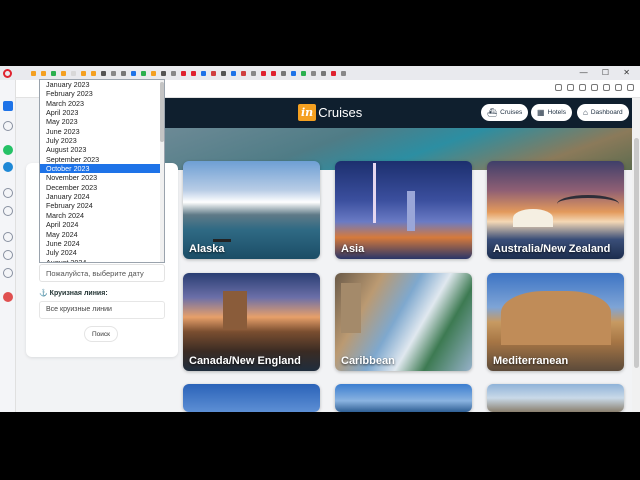  What do you see at coordinates (403, 210) in the screenshot?
I see `destination-card-asia: Asia` at bounding box center [403, 210].